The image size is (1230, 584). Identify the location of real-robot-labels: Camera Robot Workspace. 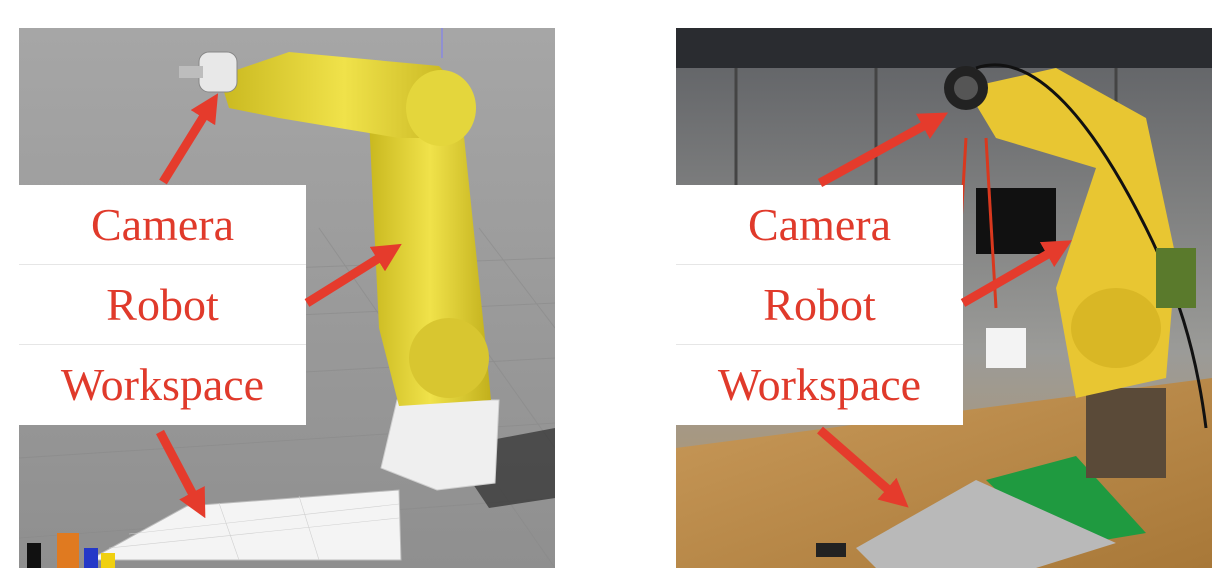
(819, 305).